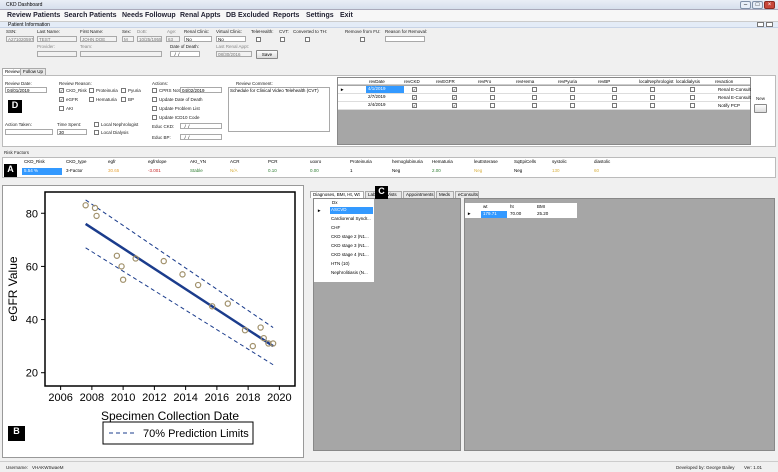 This screenshot has width=778, height=472. Describe the element at coordinates (185, 54) in the screenshot. I see `date-of-death-field: _/_/____` at that location.